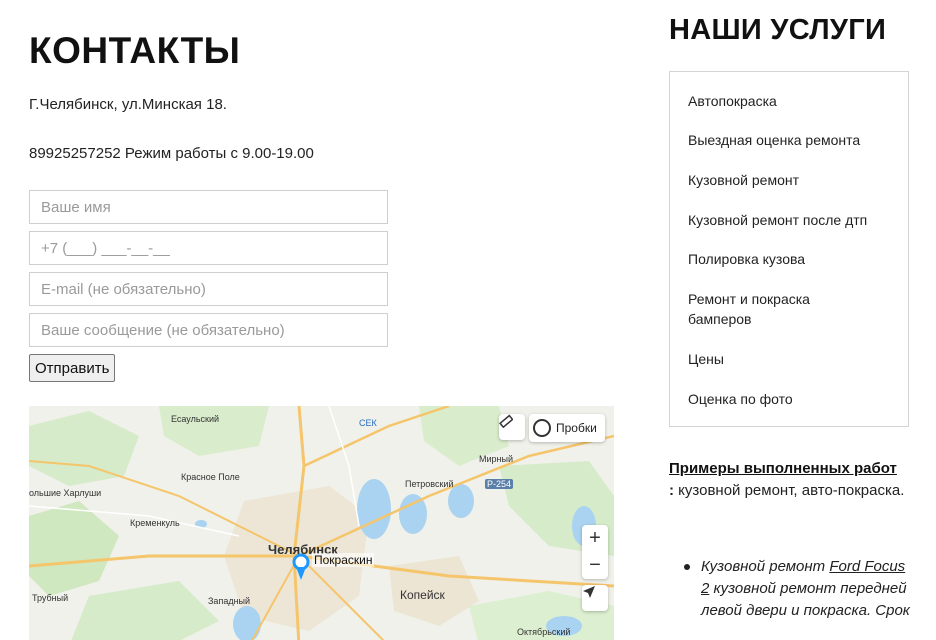 The height and width of the screenshot is (640, 936). Describe the element at coordinates (542, 428) in the screenshot. I see `traffic-icon` at that location.